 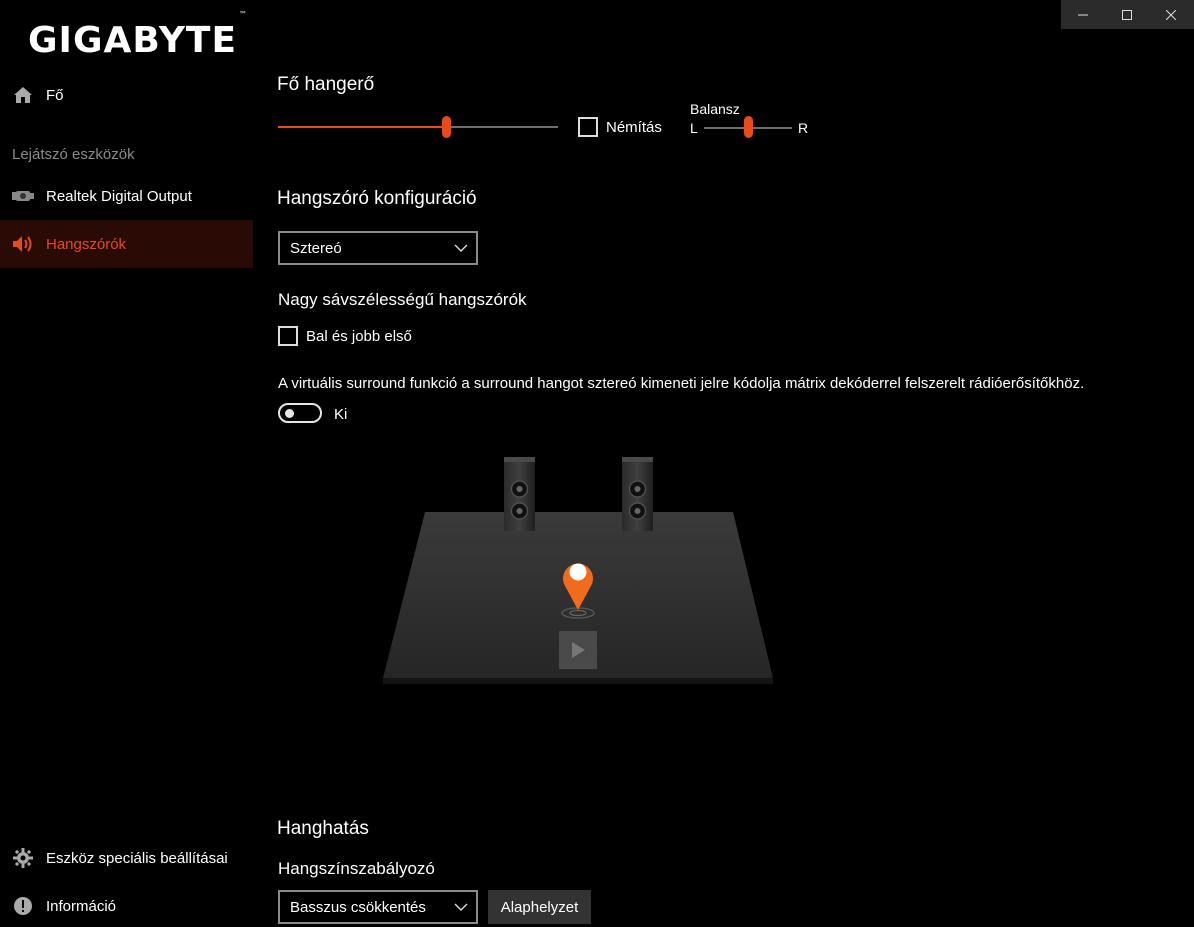 I want to click on master-volume-title: Fő hangerő, so click(x=326, y=84).